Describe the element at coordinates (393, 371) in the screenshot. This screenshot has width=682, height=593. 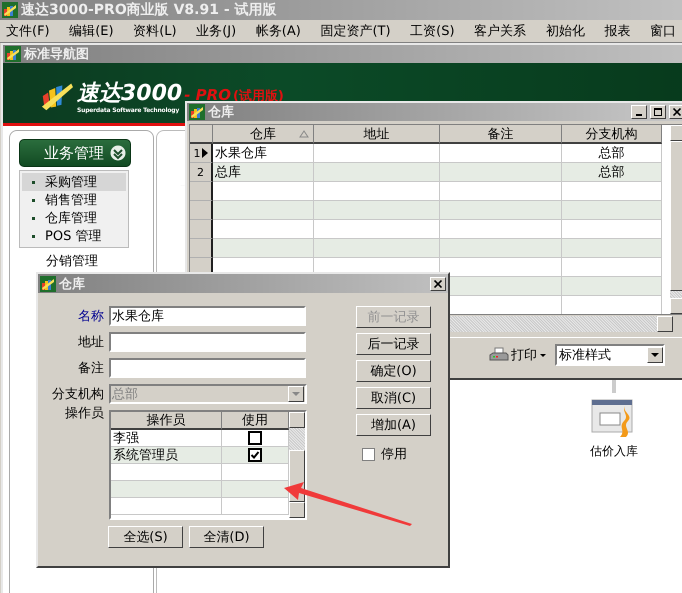
I see `dialog-button: 确定(O)` at that location.